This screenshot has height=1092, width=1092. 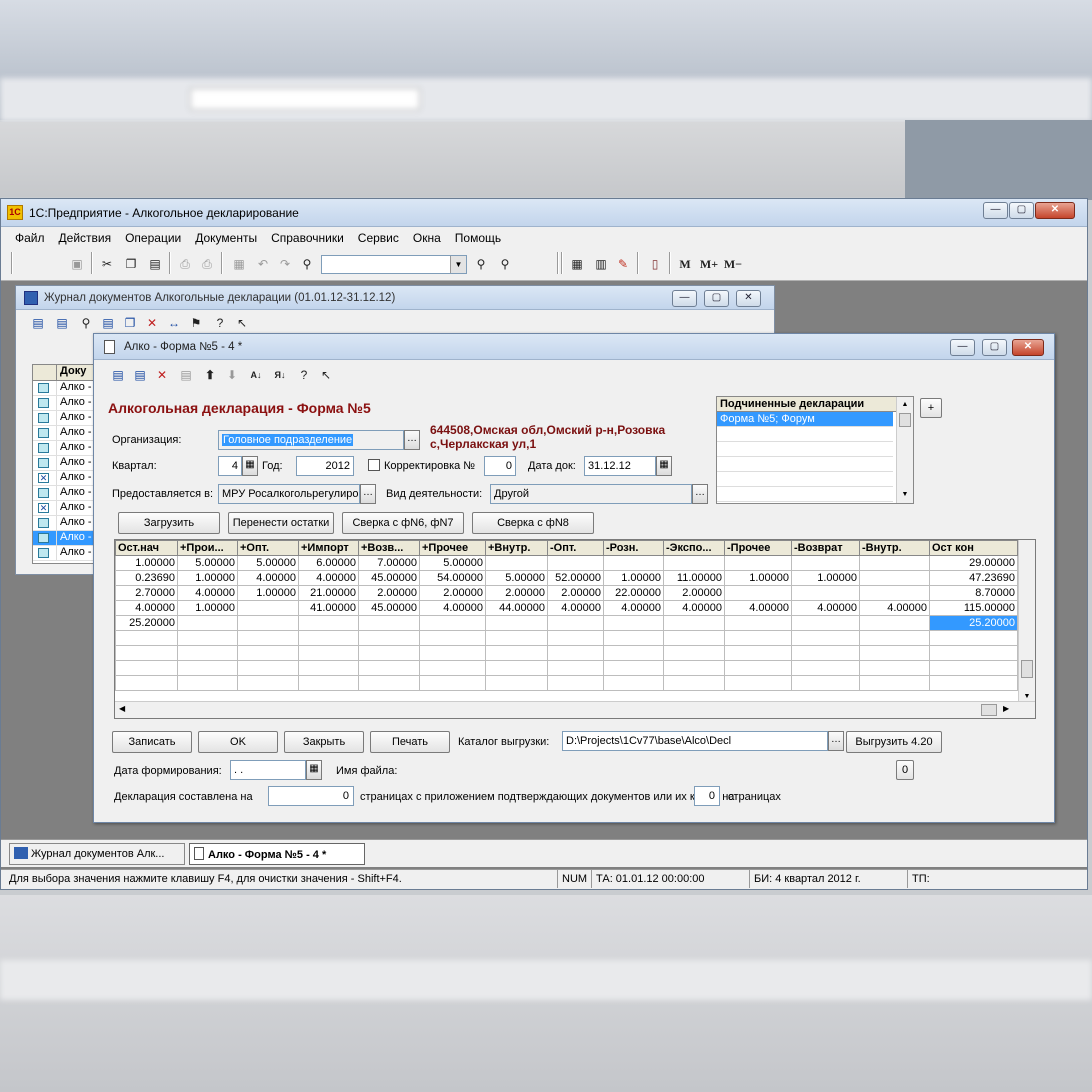 I want to click on table-cell: 5.00000, so click(x=268, y=563).